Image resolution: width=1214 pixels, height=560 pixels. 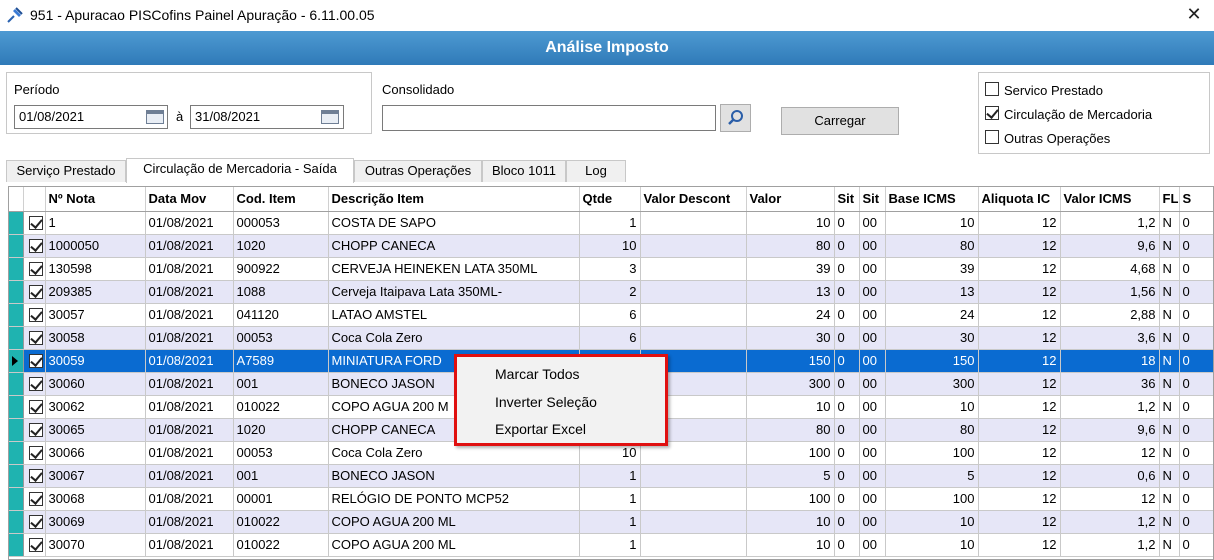 What do you see at coordinates (281, 338) in the screenshot?
I see `cell-cod: 00053` at bounding box center [281, 338].